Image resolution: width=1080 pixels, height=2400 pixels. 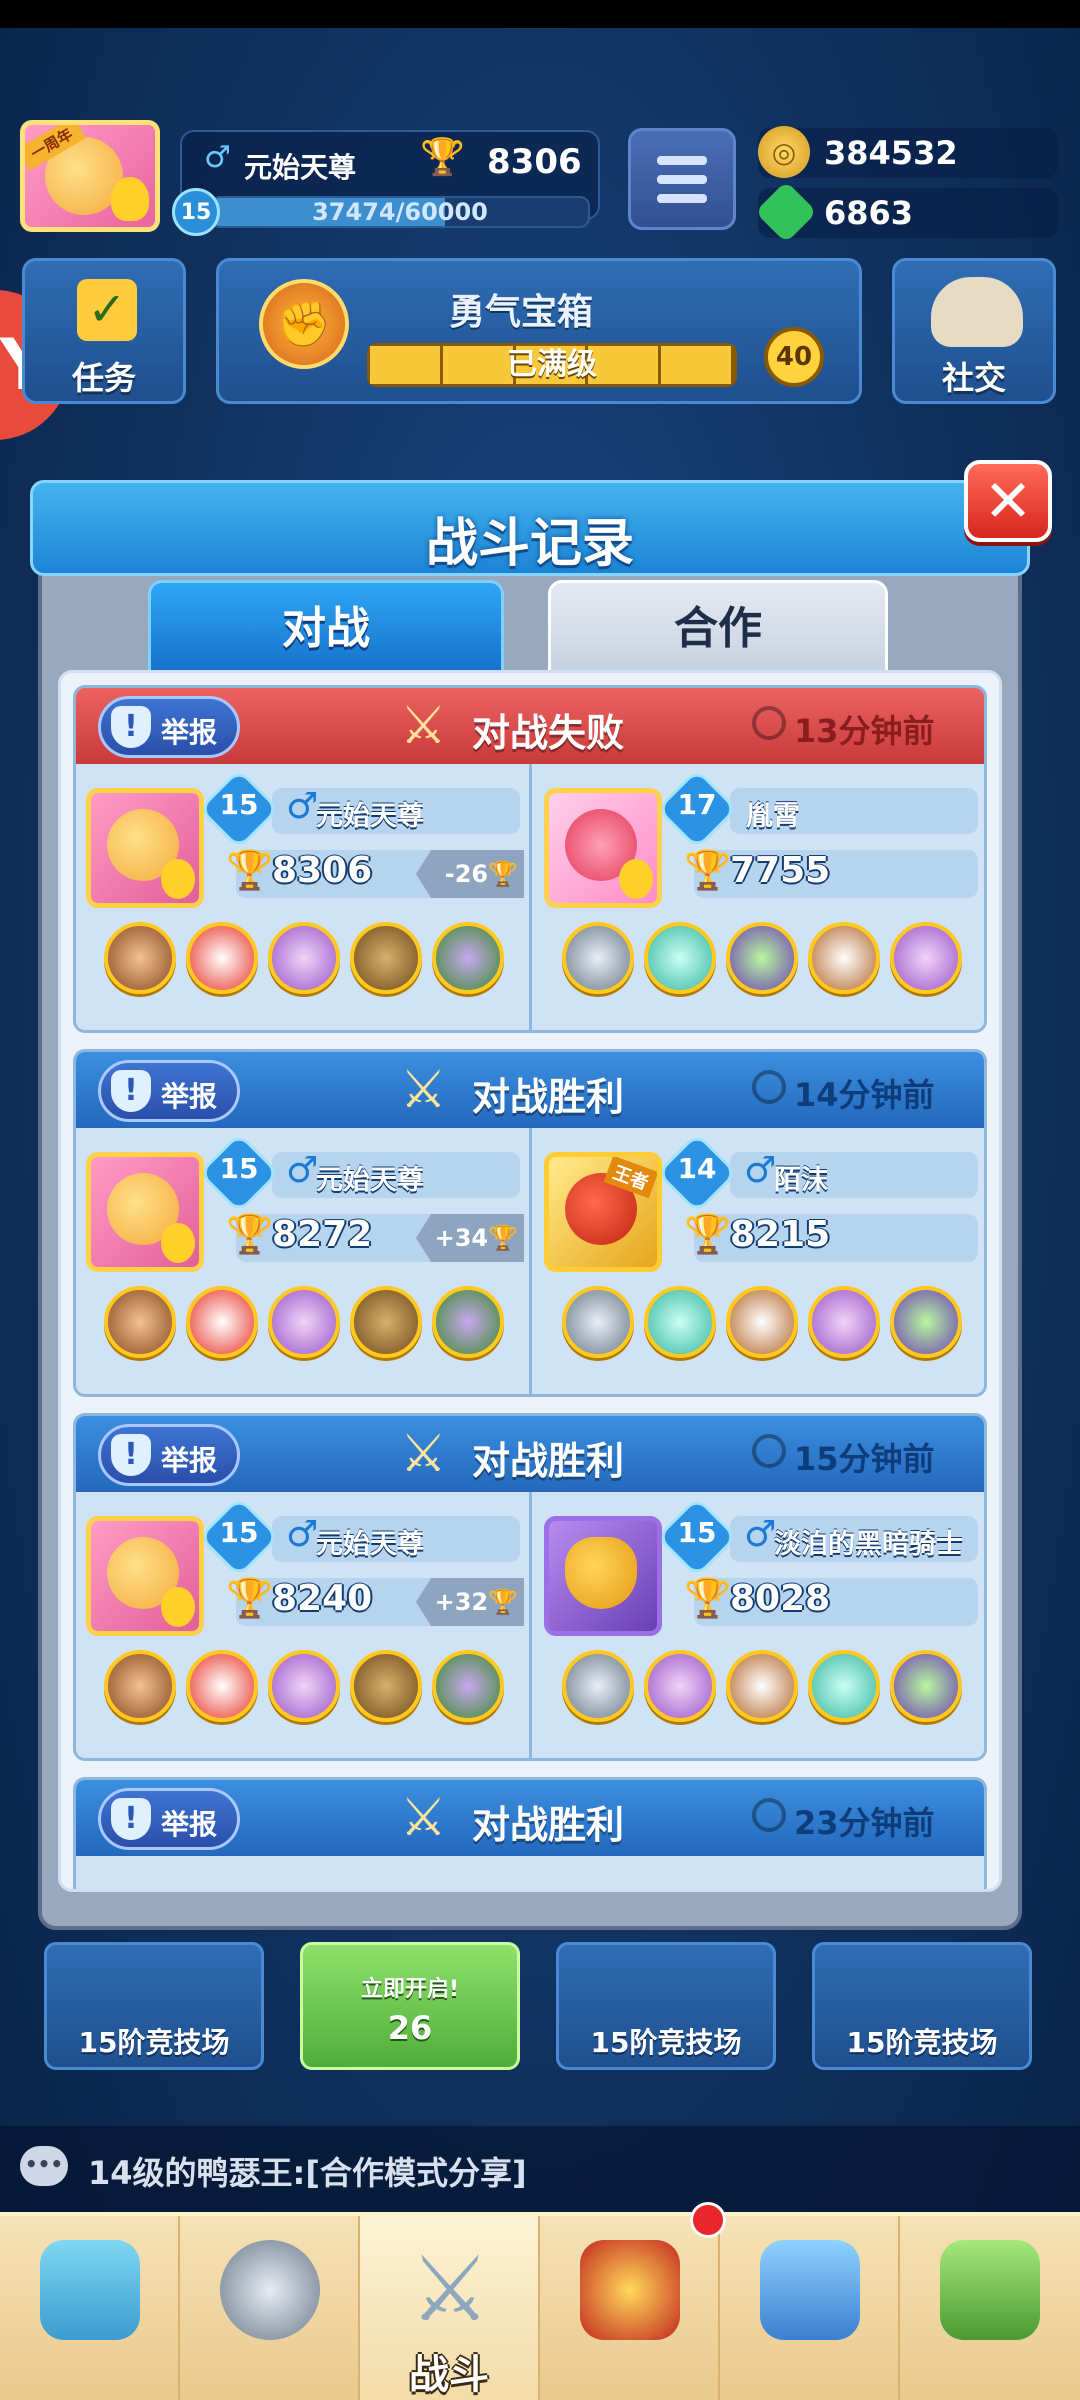 What do you see at coordinates (697, 1532) in the screenshot?
I see `opponent-level: 15` at bounding box center [697, 1532].